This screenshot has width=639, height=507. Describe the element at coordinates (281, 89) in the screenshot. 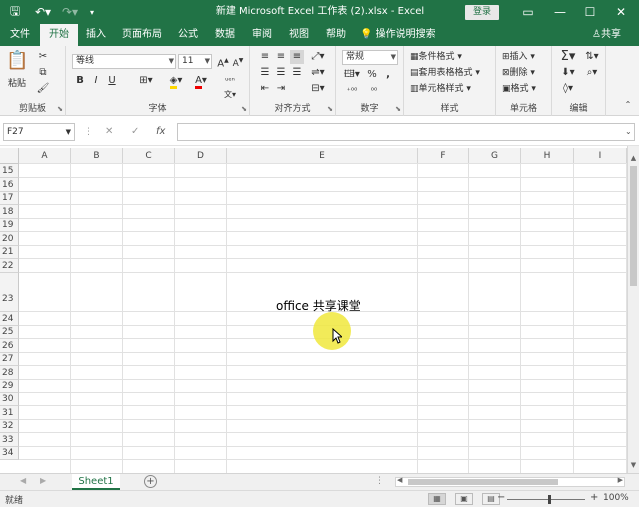

I see `increase-indent-icon: ⇥` at that location.